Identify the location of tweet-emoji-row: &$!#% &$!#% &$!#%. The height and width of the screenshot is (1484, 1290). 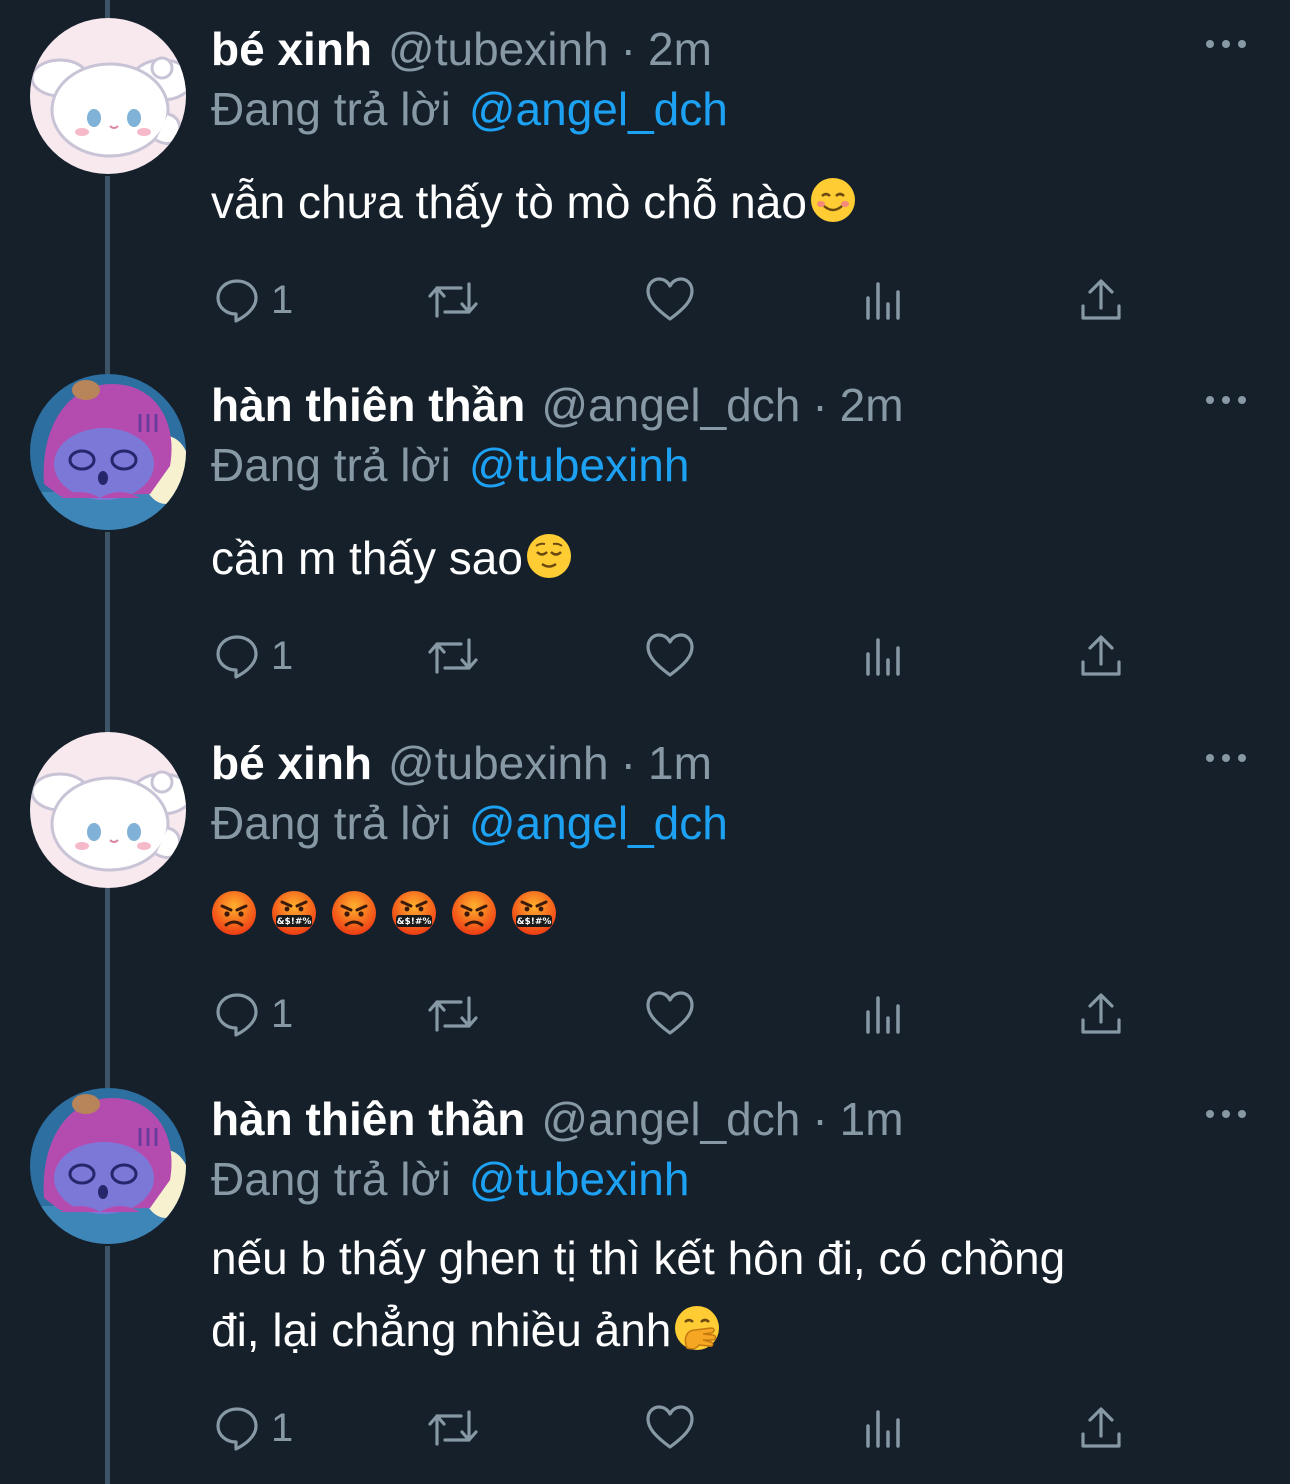
(391, 913).